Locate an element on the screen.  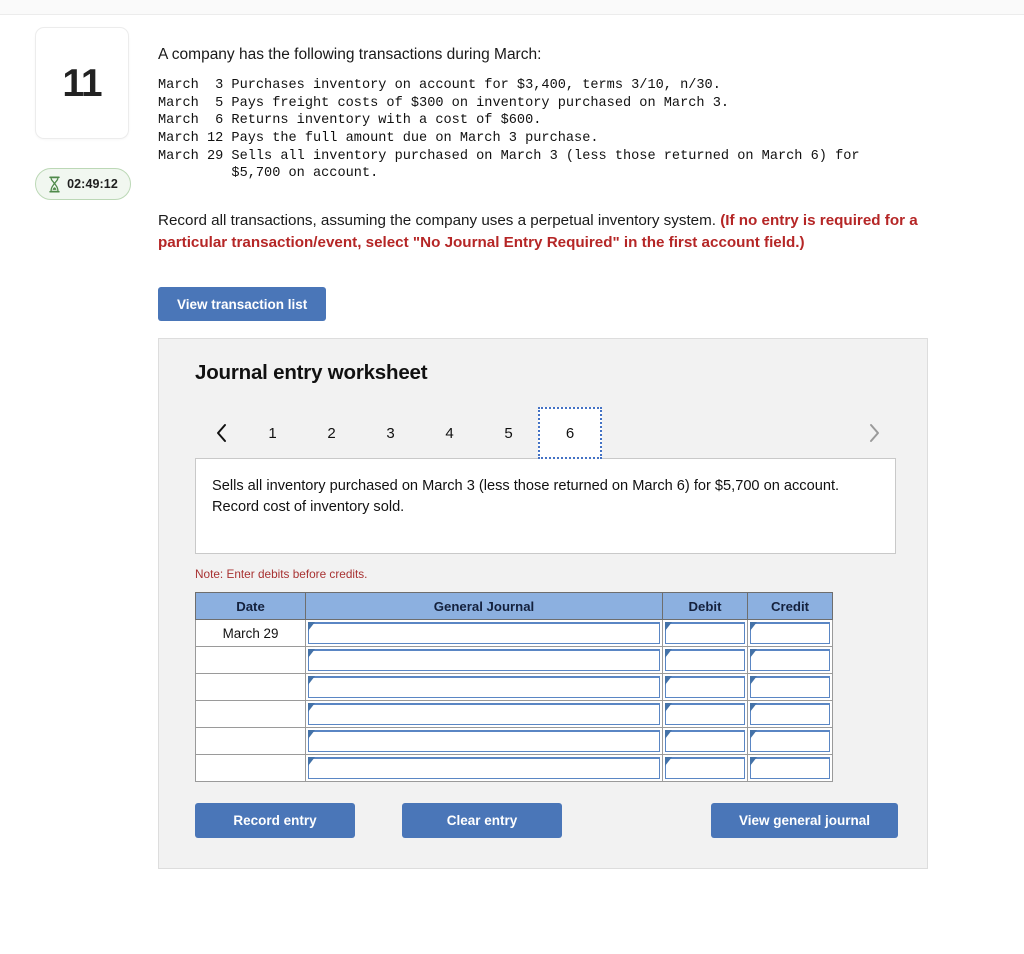
pager-page-list: 1 2 3 4 5 6 is located at coordinates (422, 433).